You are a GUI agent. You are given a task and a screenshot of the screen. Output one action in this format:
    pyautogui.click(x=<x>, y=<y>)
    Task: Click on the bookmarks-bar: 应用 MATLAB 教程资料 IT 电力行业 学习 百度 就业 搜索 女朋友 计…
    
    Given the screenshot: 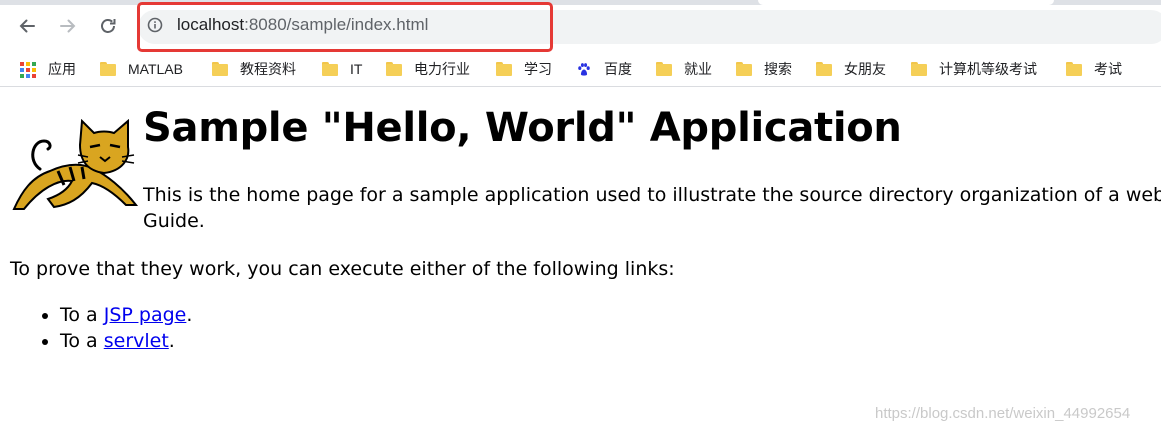 What is the action you would take?
    pyautogui.click(x=580, y=69)
    